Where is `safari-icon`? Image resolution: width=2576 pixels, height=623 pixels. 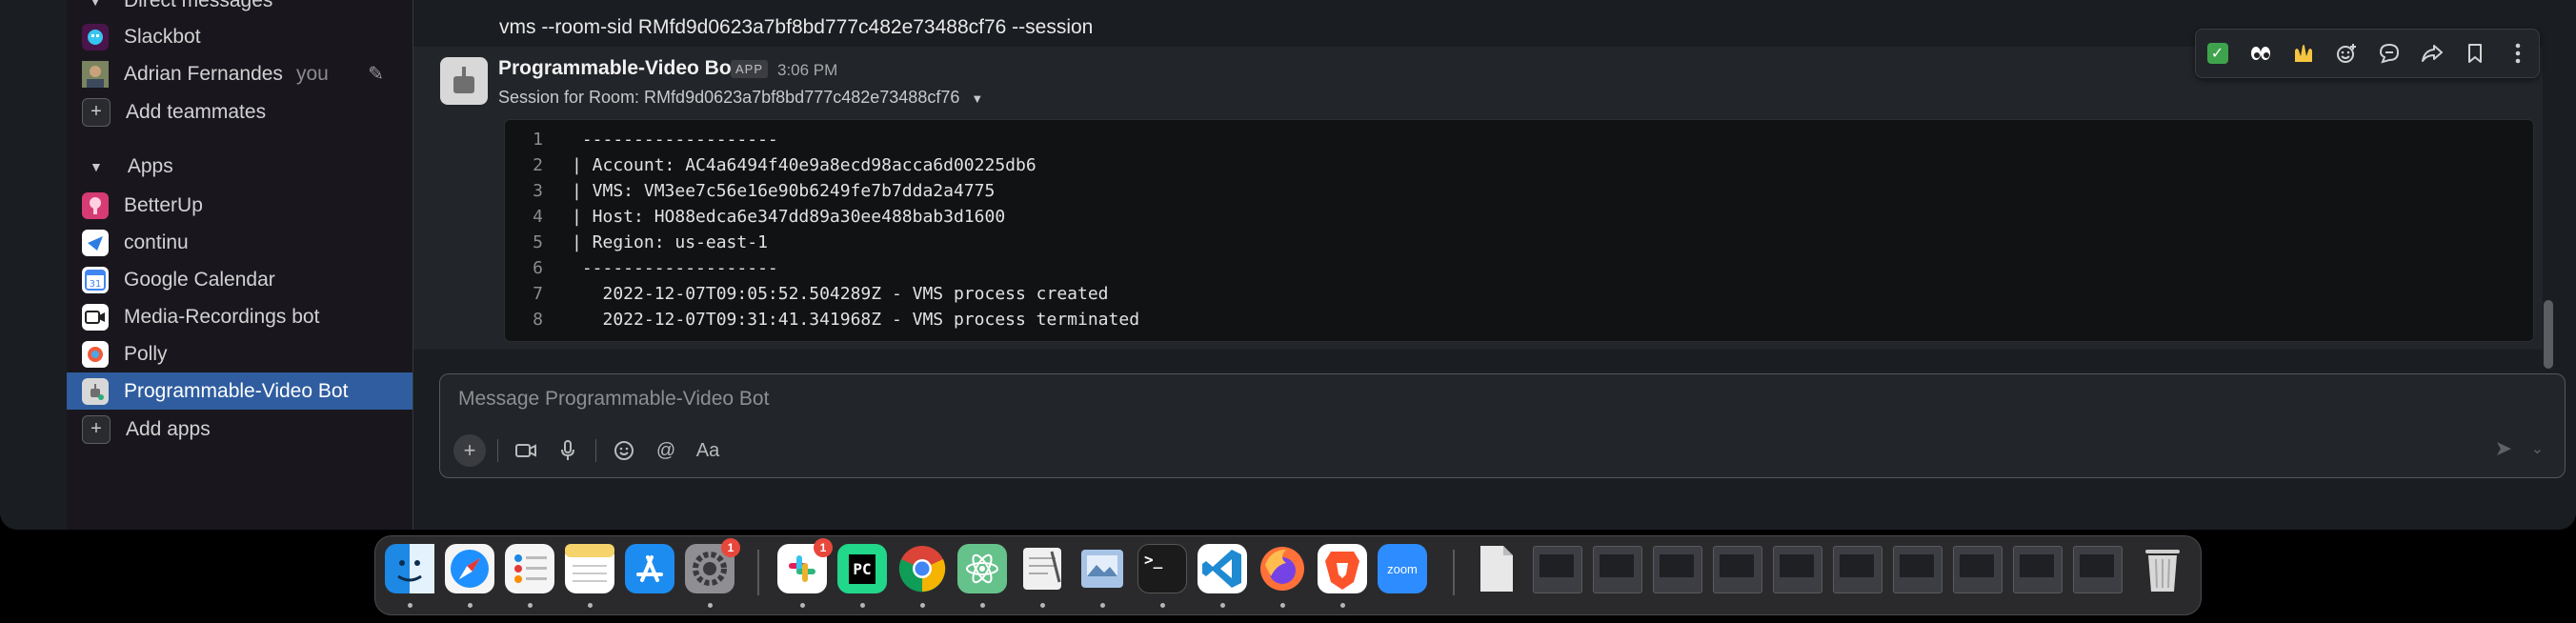 safari-icon is located at coordinates (470, 568).